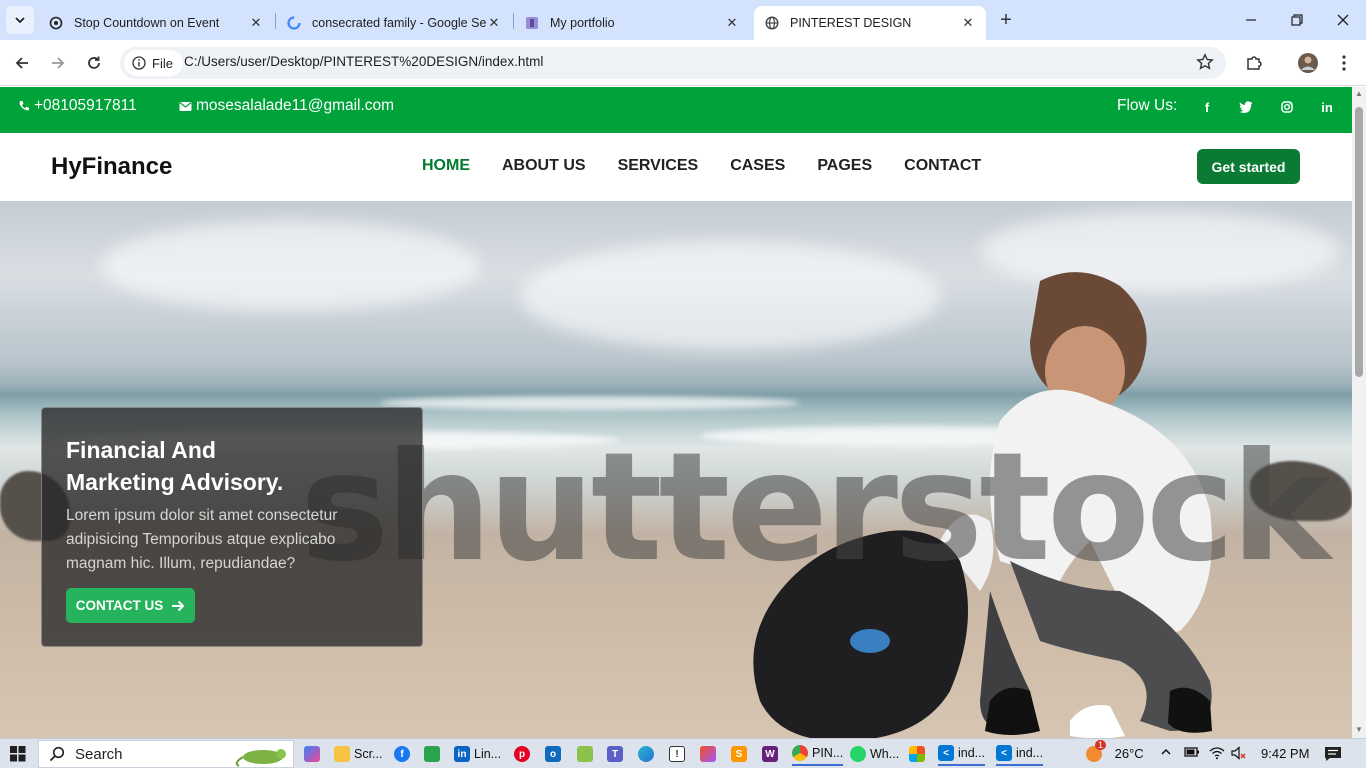 The width and height of the screenshot is (1366, 768). Describe the element at coordinates (342, 754) in the screenshot. I see `folder-icon` at that location.